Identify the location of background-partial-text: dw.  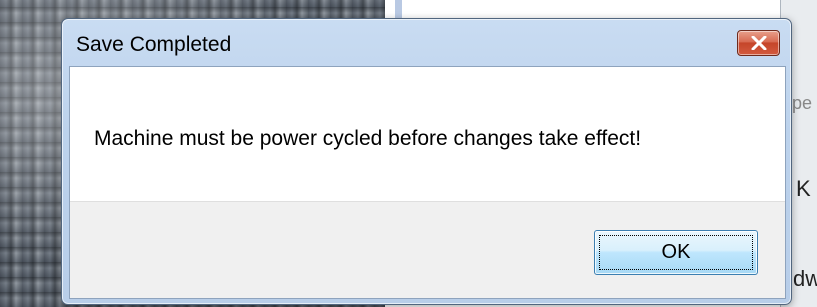
(805, 278).